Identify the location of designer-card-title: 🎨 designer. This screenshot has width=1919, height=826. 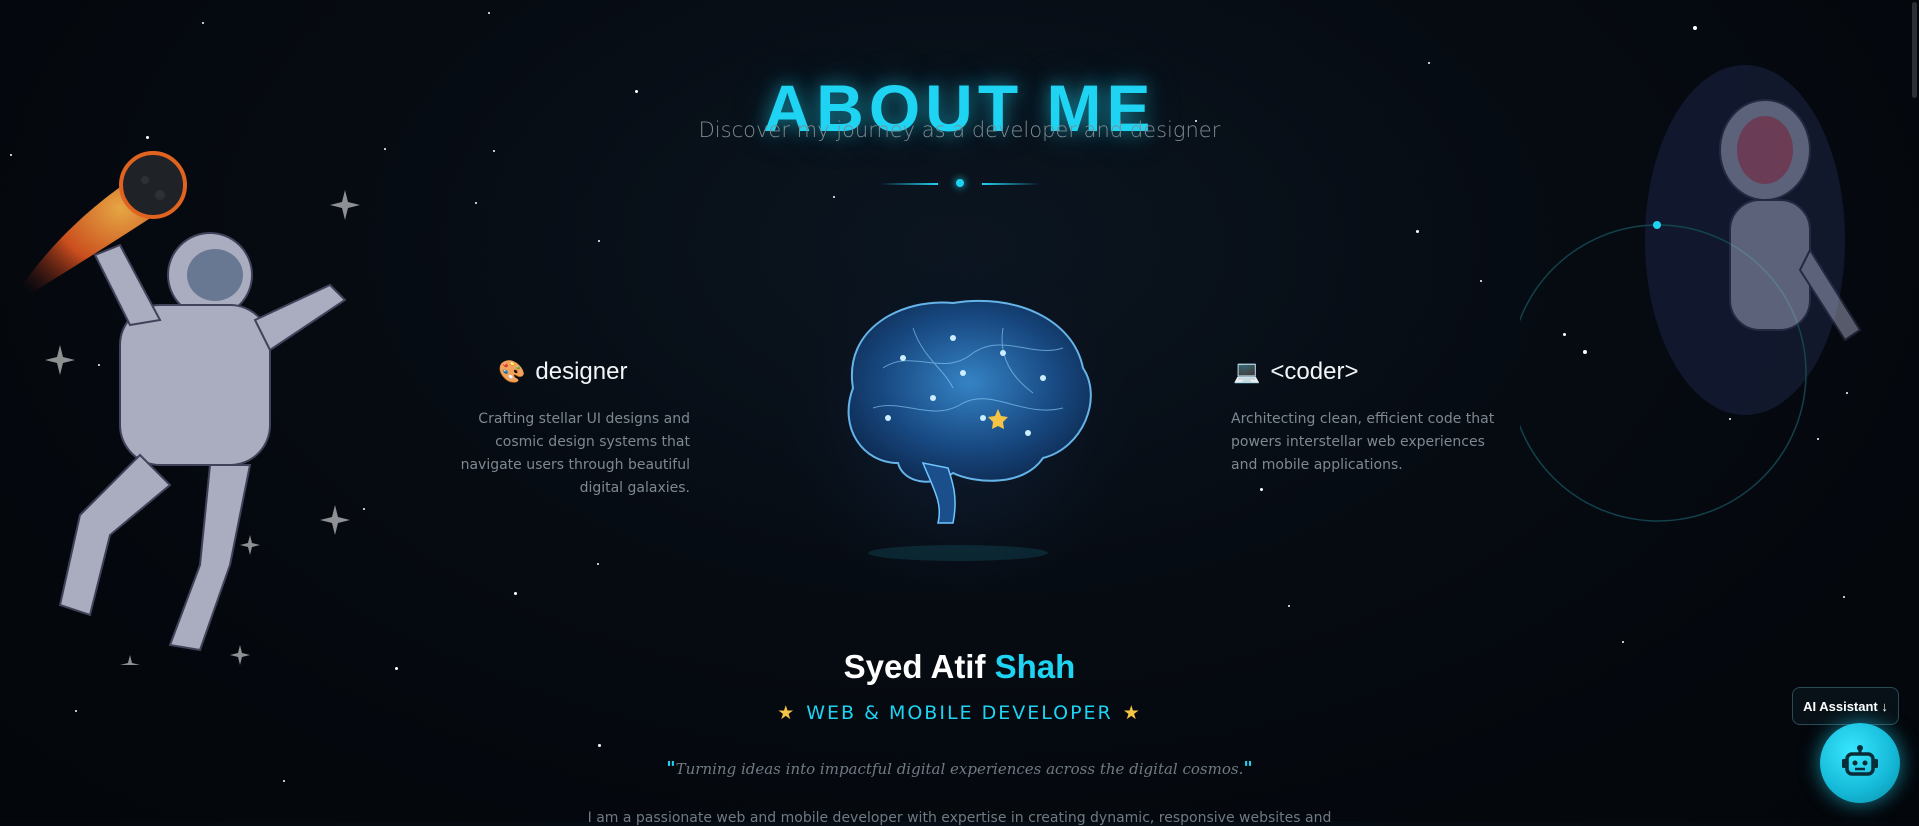
(562, 372).